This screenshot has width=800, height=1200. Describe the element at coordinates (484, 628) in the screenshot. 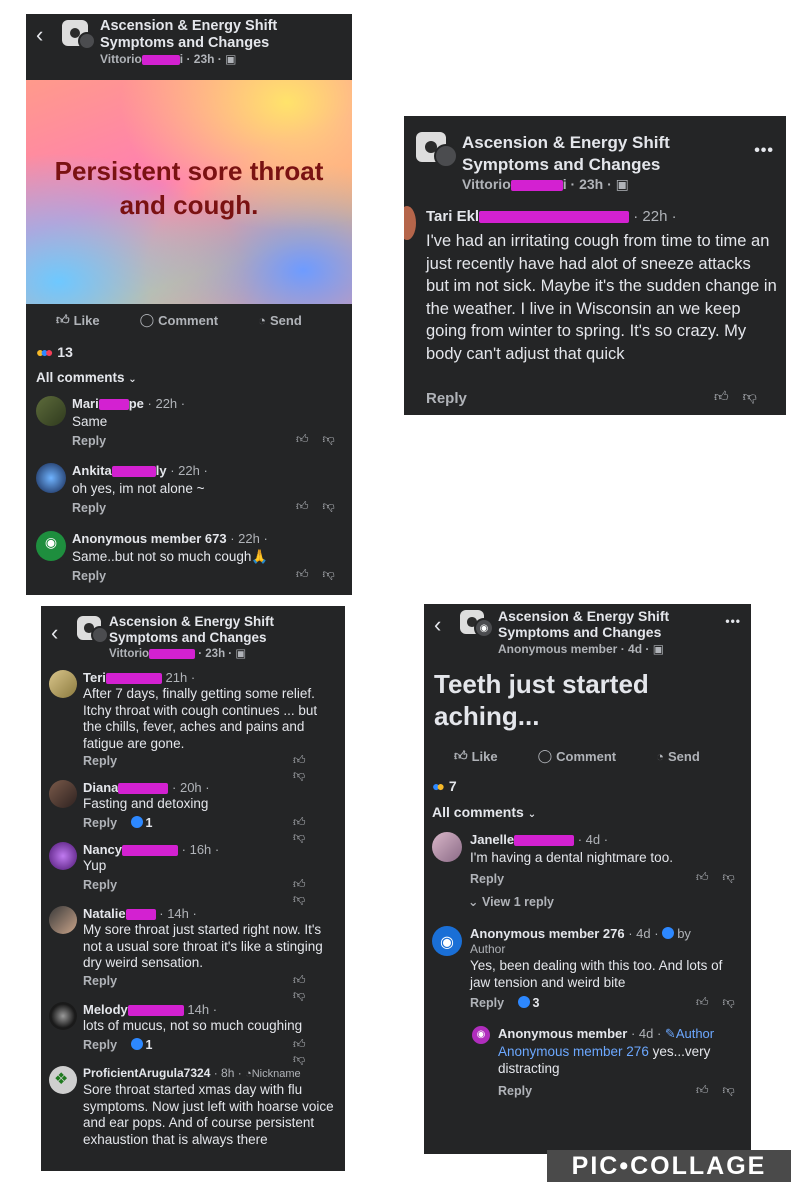

I see `anonymous-author-icon` at that location.